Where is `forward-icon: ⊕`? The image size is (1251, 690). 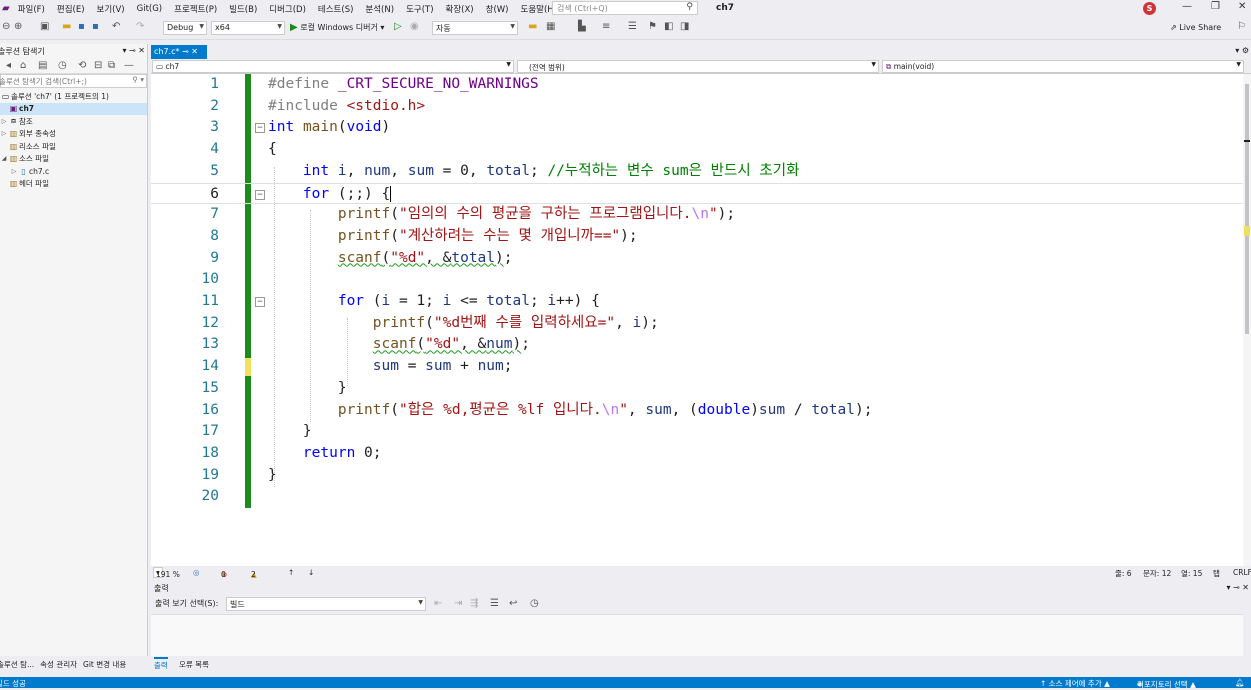 forward-icon: ⊕ is located at coordinates (18, 26).